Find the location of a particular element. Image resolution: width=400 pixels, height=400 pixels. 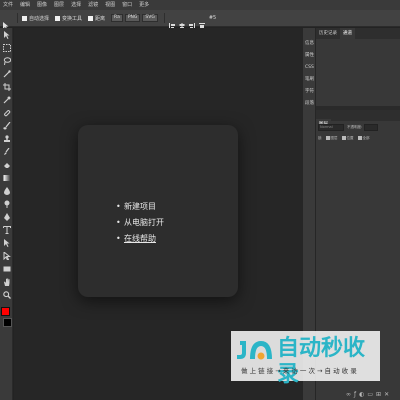

align-right-icon is located at coordinates (191, 22).